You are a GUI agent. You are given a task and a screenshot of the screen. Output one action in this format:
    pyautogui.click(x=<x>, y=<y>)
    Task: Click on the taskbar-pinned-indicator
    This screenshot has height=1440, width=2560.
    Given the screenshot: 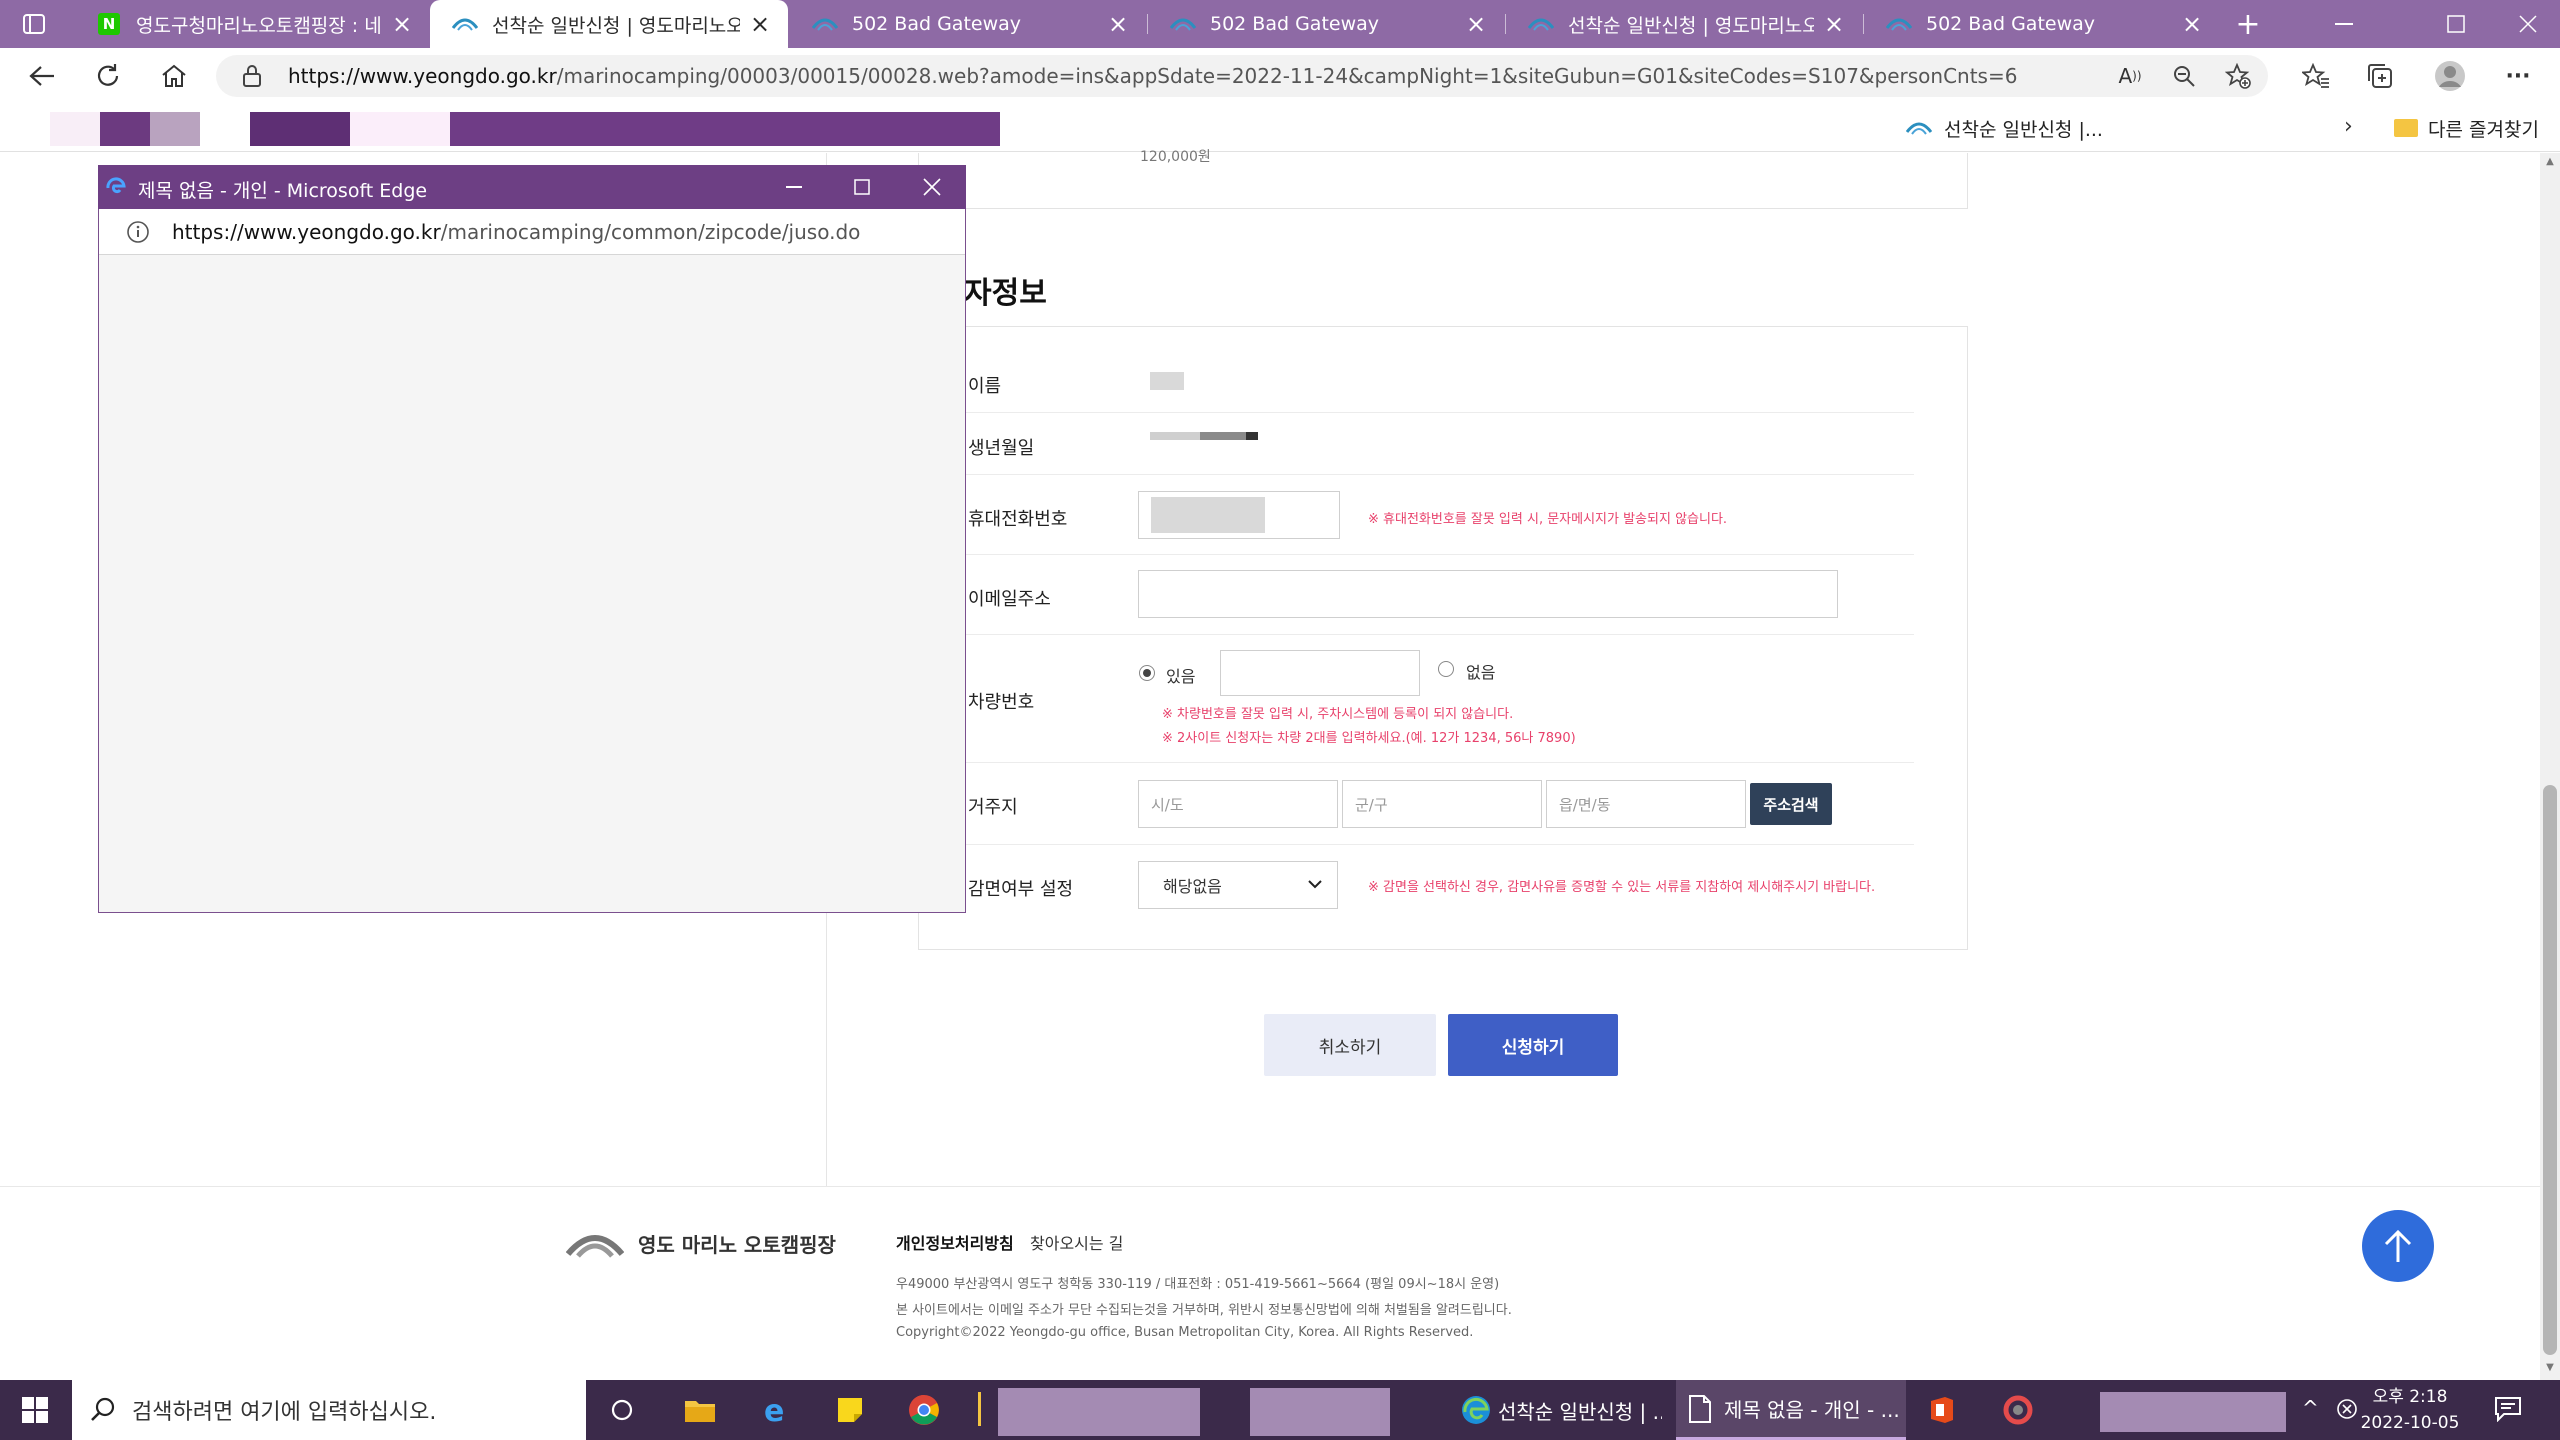 What is the action you would take?
    pyautogui.click(x=979, y=1409)
    